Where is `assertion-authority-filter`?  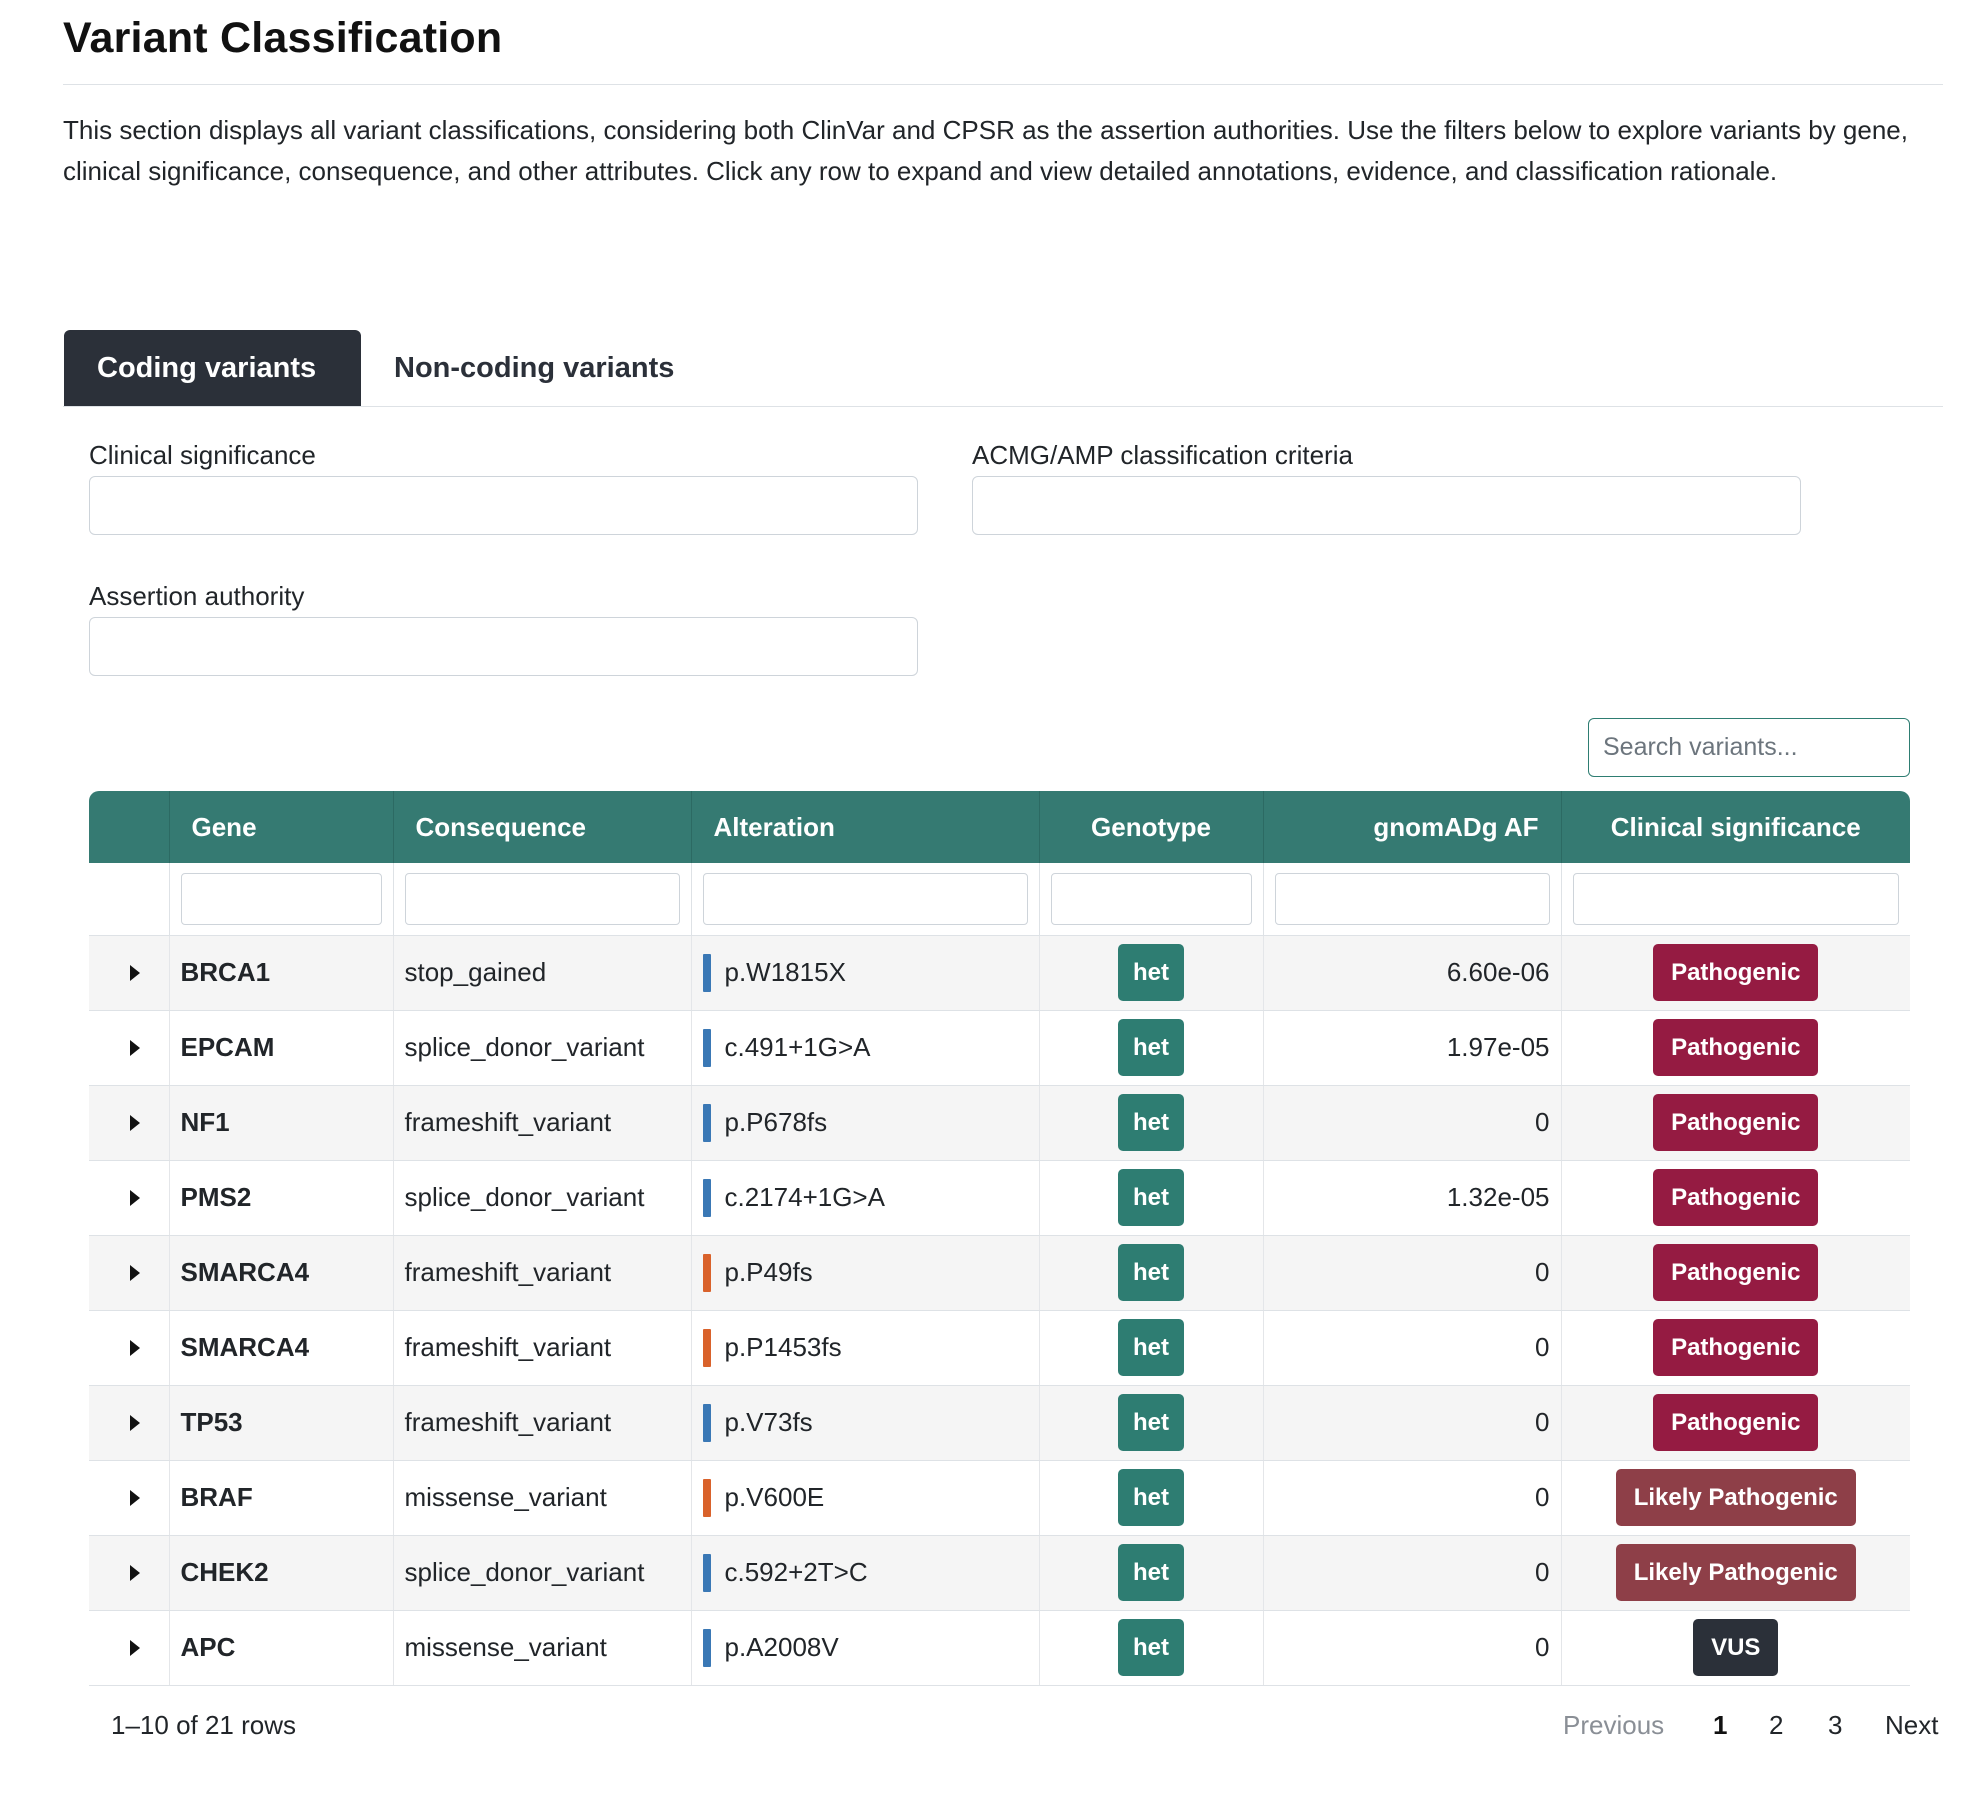
assertion-authority-filter is located at coordinates (503, 646).